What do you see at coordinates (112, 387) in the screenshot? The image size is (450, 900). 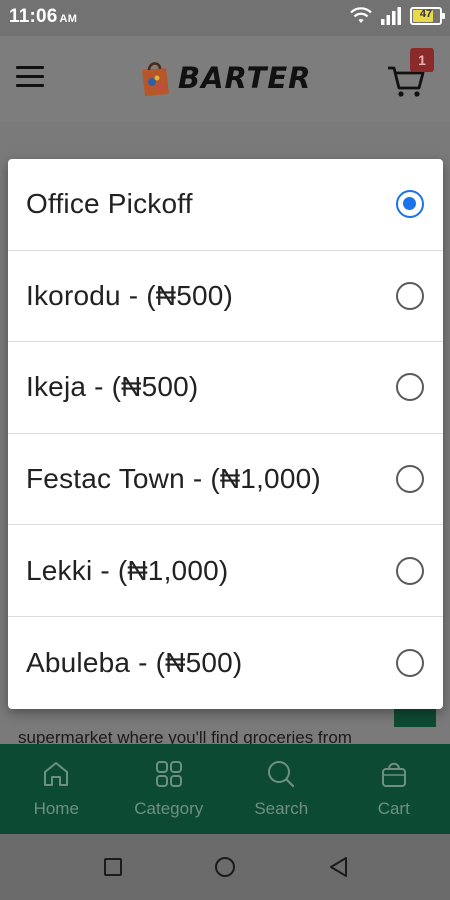 I see `option-label: Ikeja - (₦500)` at bounding box center [112, 387].